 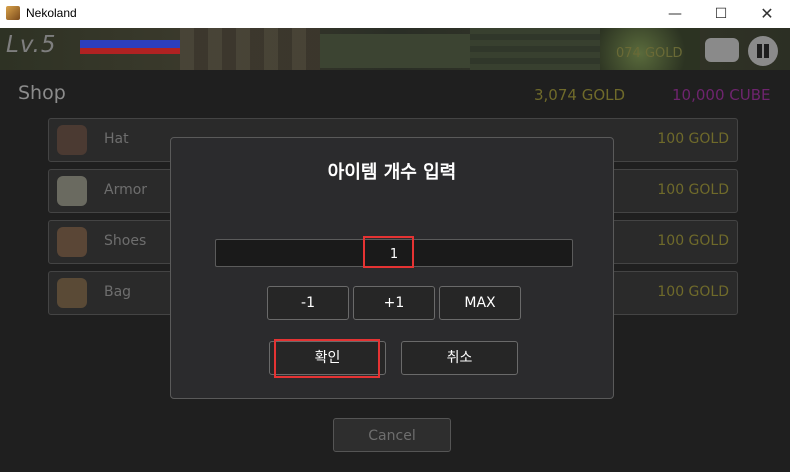 What do you see at coordinates (763, 51) in the screenshot?
I see `pause-icon` at bounding box center [763, 51].